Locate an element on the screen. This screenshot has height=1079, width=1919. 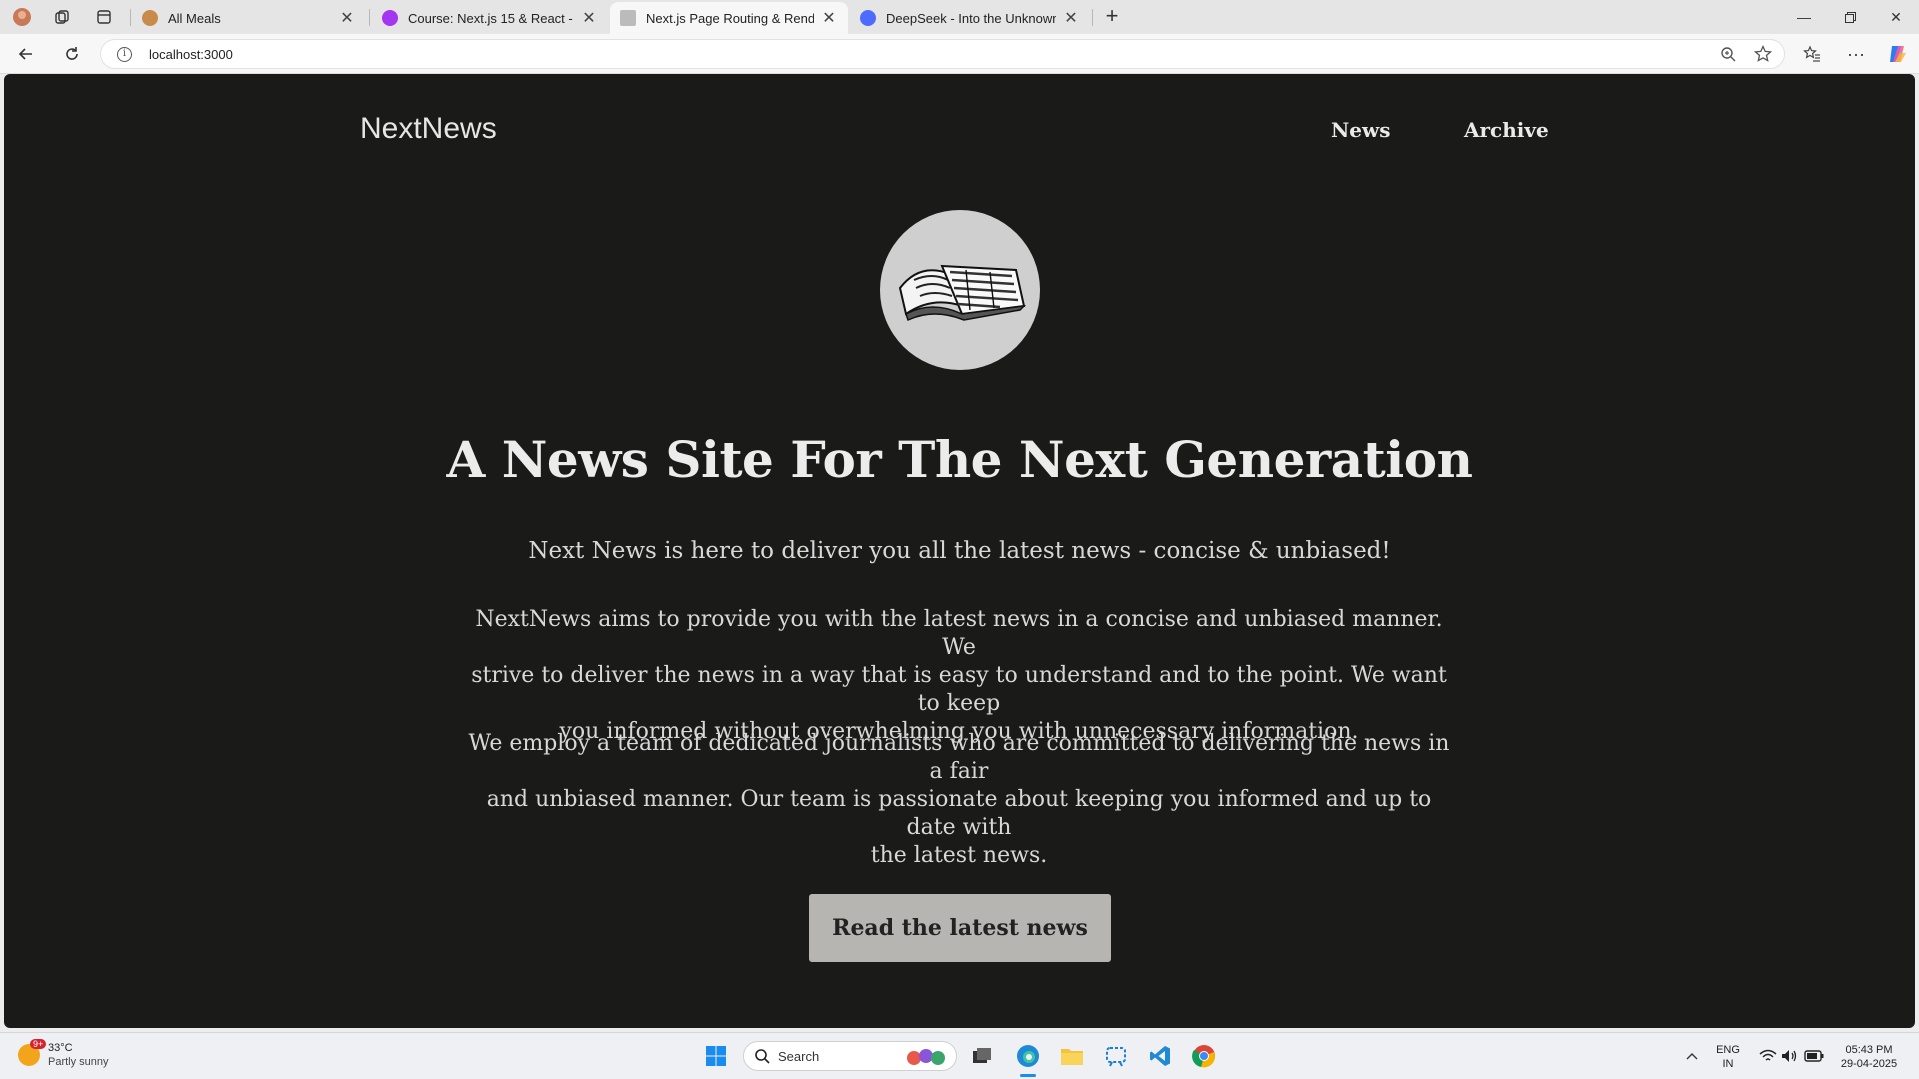
newspaper-image is located at coordinates (960, 290).